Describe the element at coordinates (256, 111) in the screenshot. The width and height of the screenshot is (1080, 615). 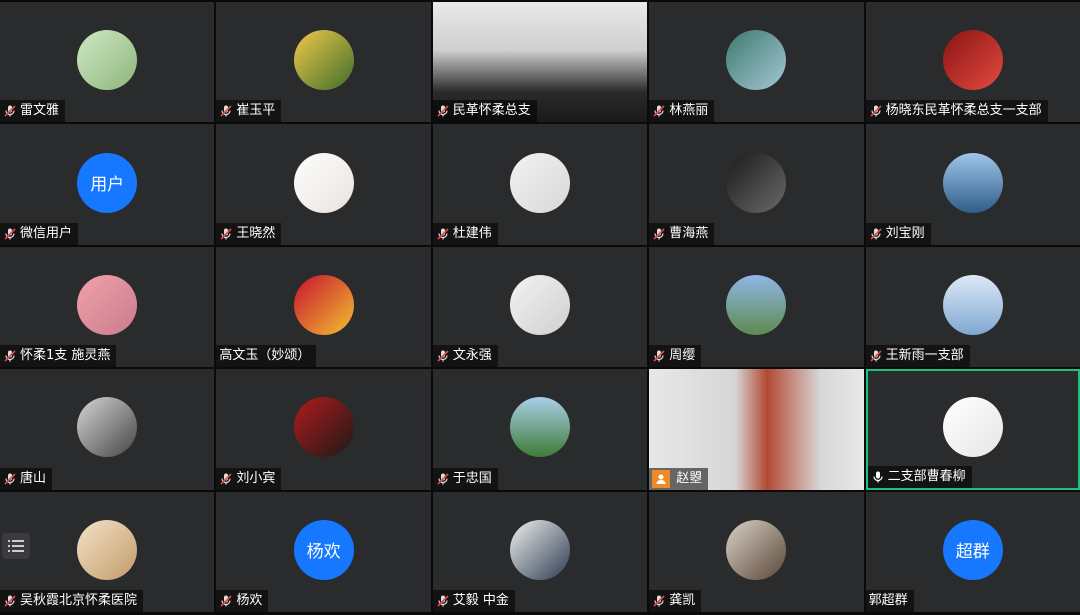
I see `participant-name: 崔玉平` at that location.